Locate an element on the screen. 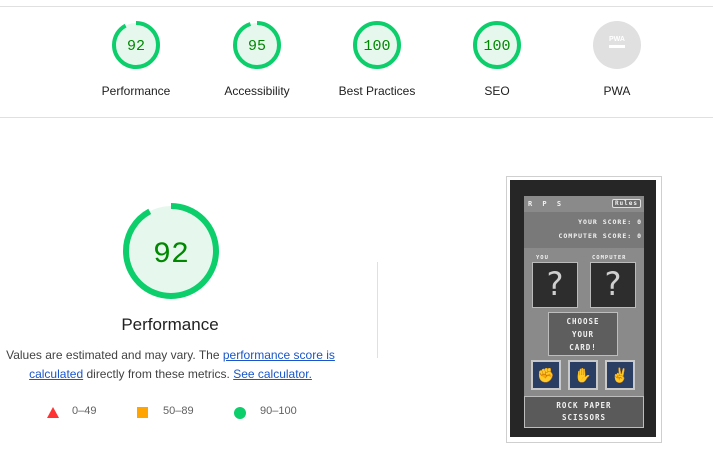 Image resolution: width=713 pixels, height=469 pixels. section-divider is located at coordinates (356, 117).